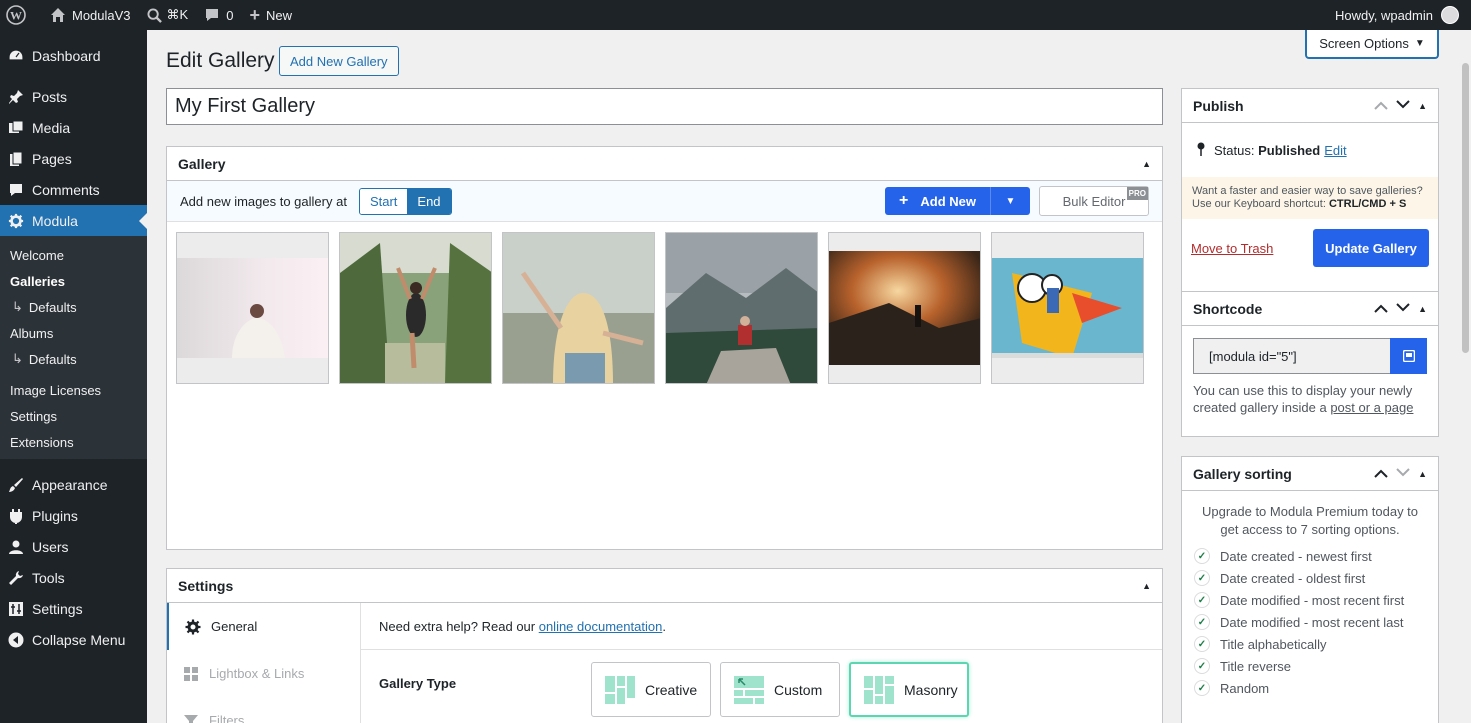 This screenshot has height=723, width=1471. Describe the element at coordinates (263, 710) in the screenshot. I see `tab-filters: Filters` at that location.